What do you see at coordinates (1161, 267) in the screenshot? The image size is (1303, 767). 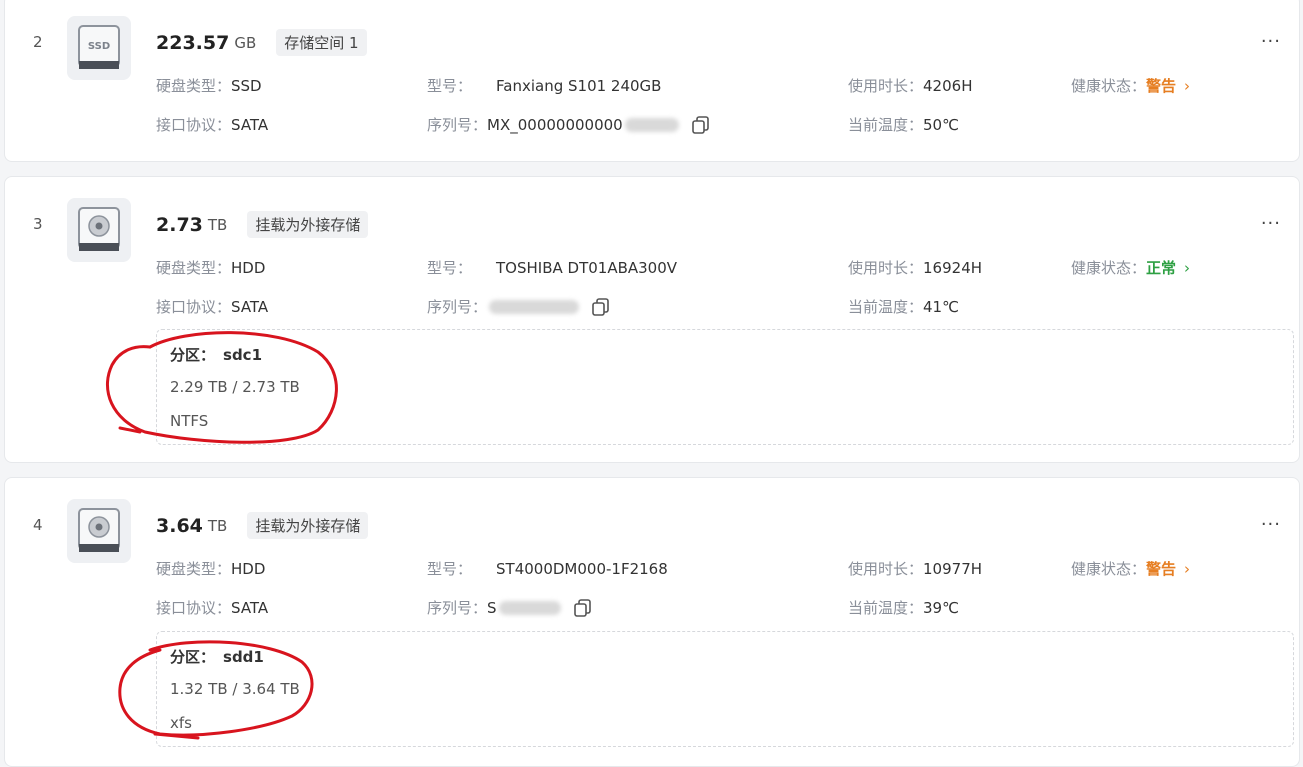 I see `health-value: 正常` at bounding box center [1161, 267].